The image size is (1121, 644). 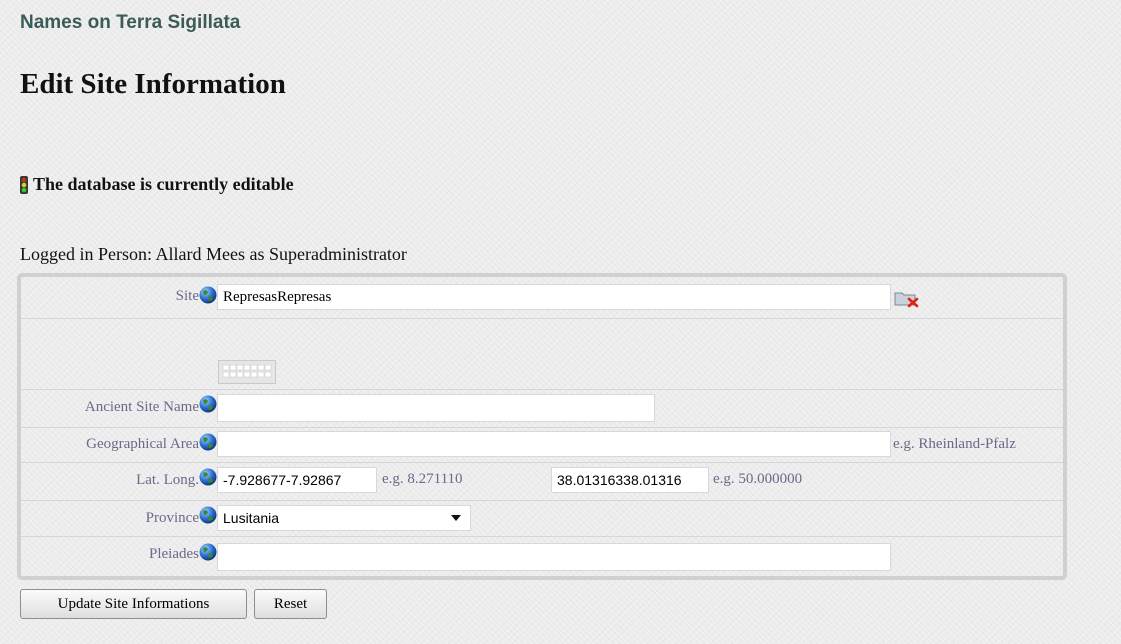 What do you see at coordinates (954, 444) in the screenshot?
I see `geographical-area-hint: e.g. Rheinland-Pfalz` at bounding box center [954, 444].